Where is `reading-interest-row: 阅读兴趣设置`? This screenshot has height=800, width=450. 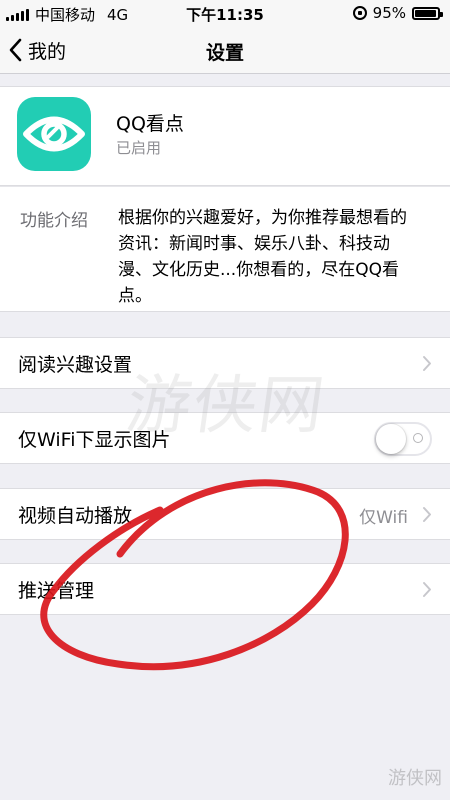
reading-interest-row: 阅读兴趣设置 is located at coordinates (225, 363).